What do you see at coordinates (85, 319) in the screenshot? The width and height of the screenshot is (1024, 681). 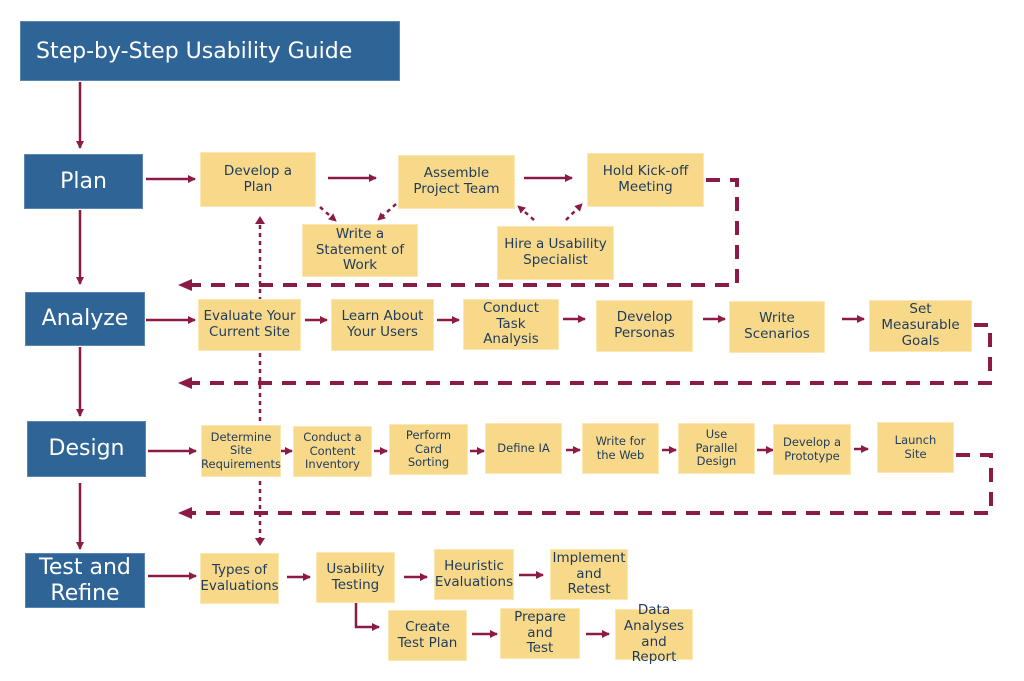 I see `phase-analyze: Analyze` at bounding box center [85, 319].